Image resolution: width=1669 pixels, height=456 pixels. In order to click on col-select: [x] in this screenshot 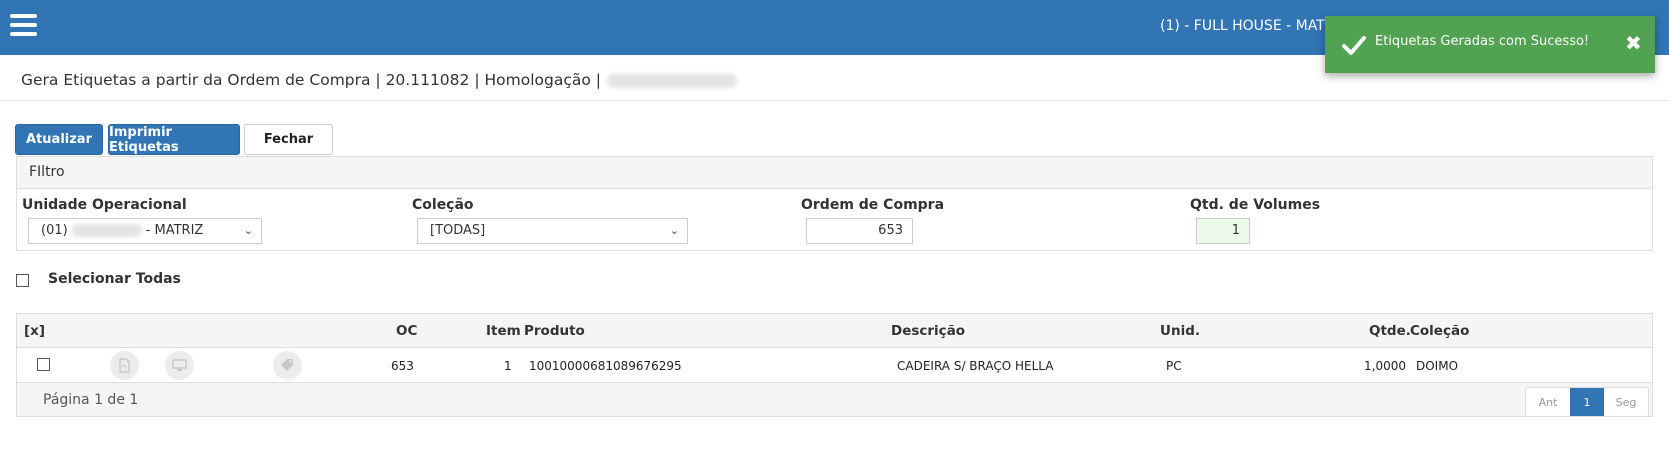, I will do `click(35, 331)`.